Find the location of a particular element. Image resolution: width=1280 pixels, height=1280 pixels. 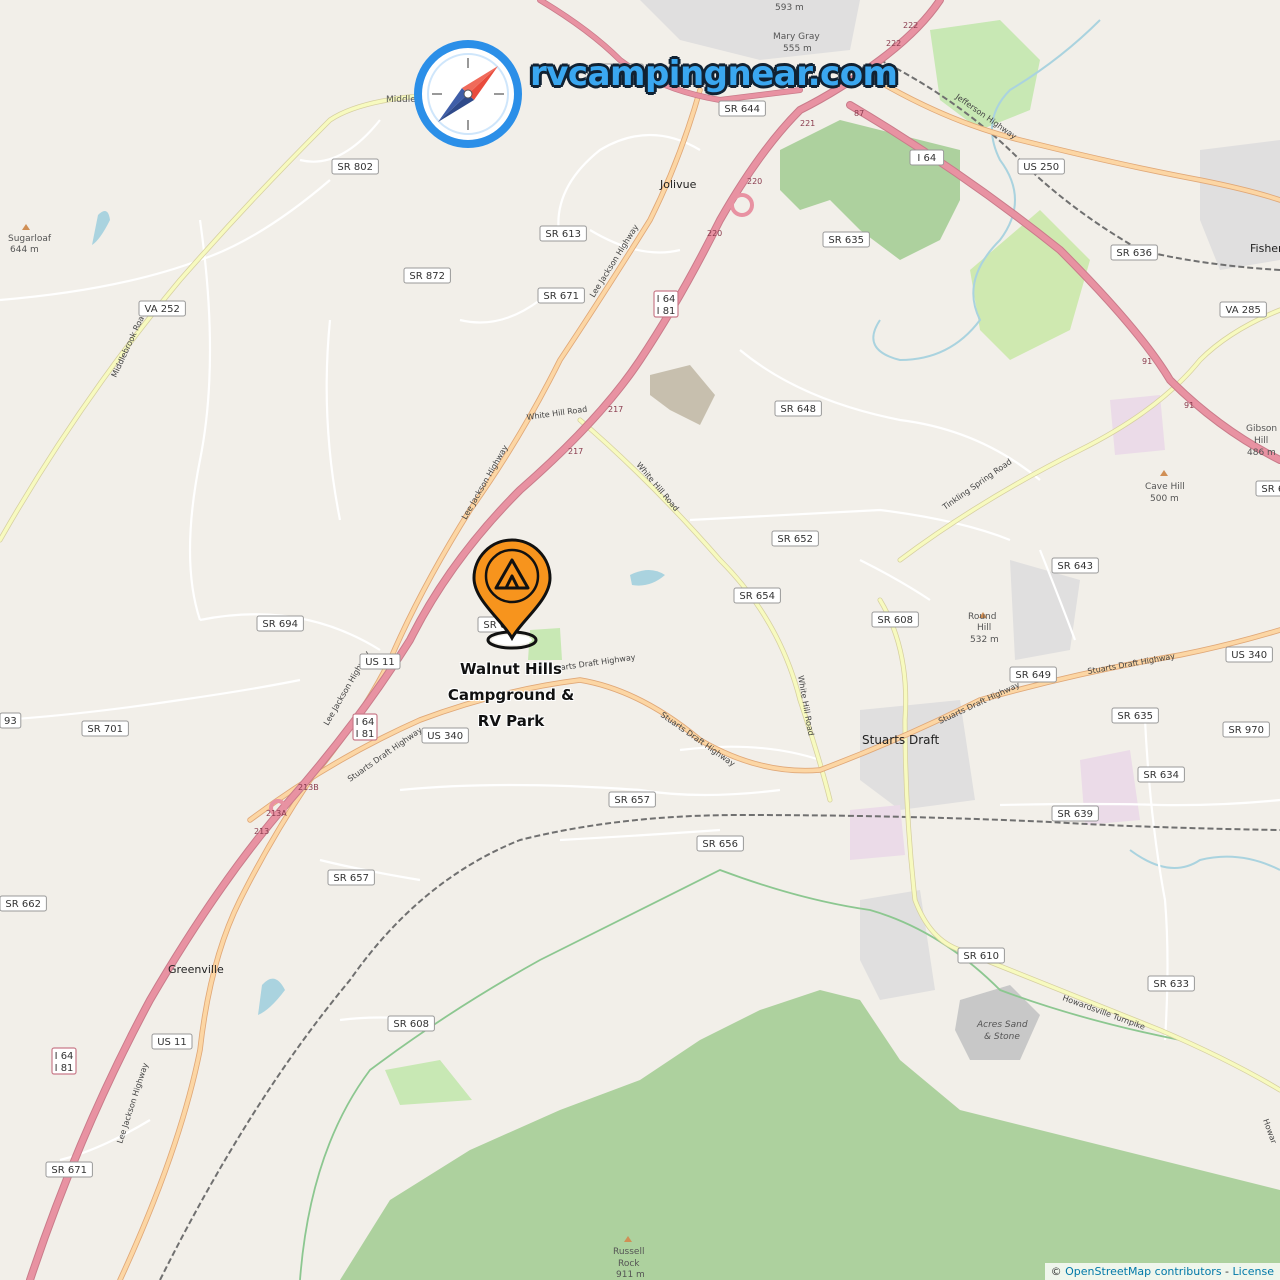

route-shield-us11_b: US 11 is located at coordinates (172, 1041).